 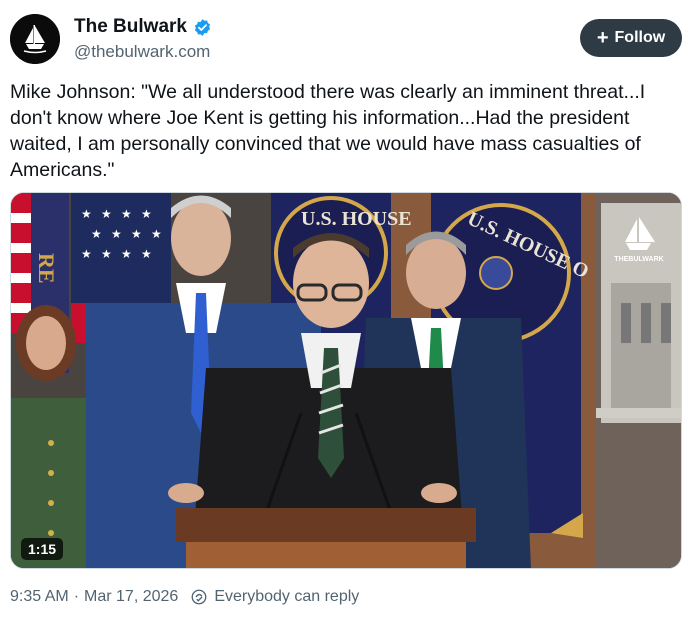 What do you see at coordinates (602, 38) in the screenshot?
I see `plus-icon: +` at bounding box center [602, 38].